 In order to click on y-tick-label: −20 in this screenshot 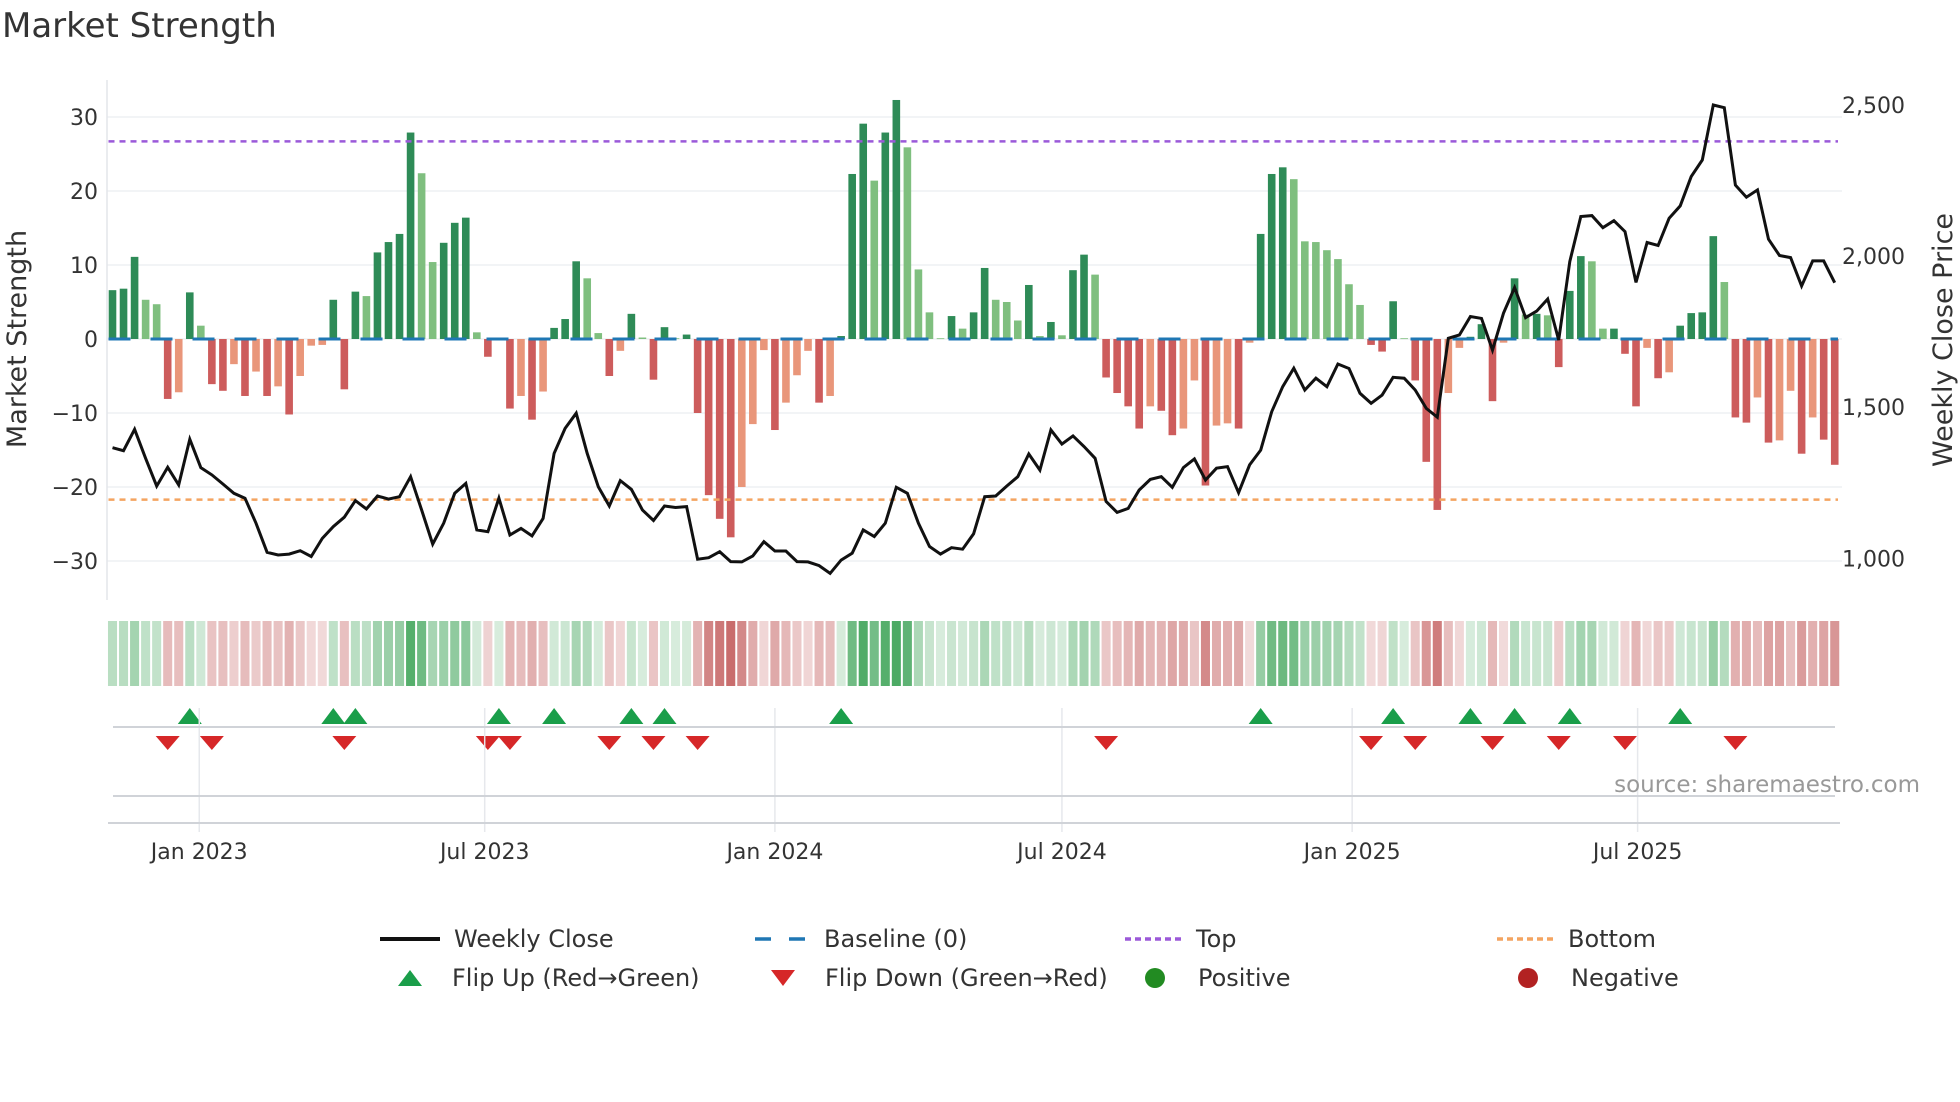, I will do `click(75, 488)`.